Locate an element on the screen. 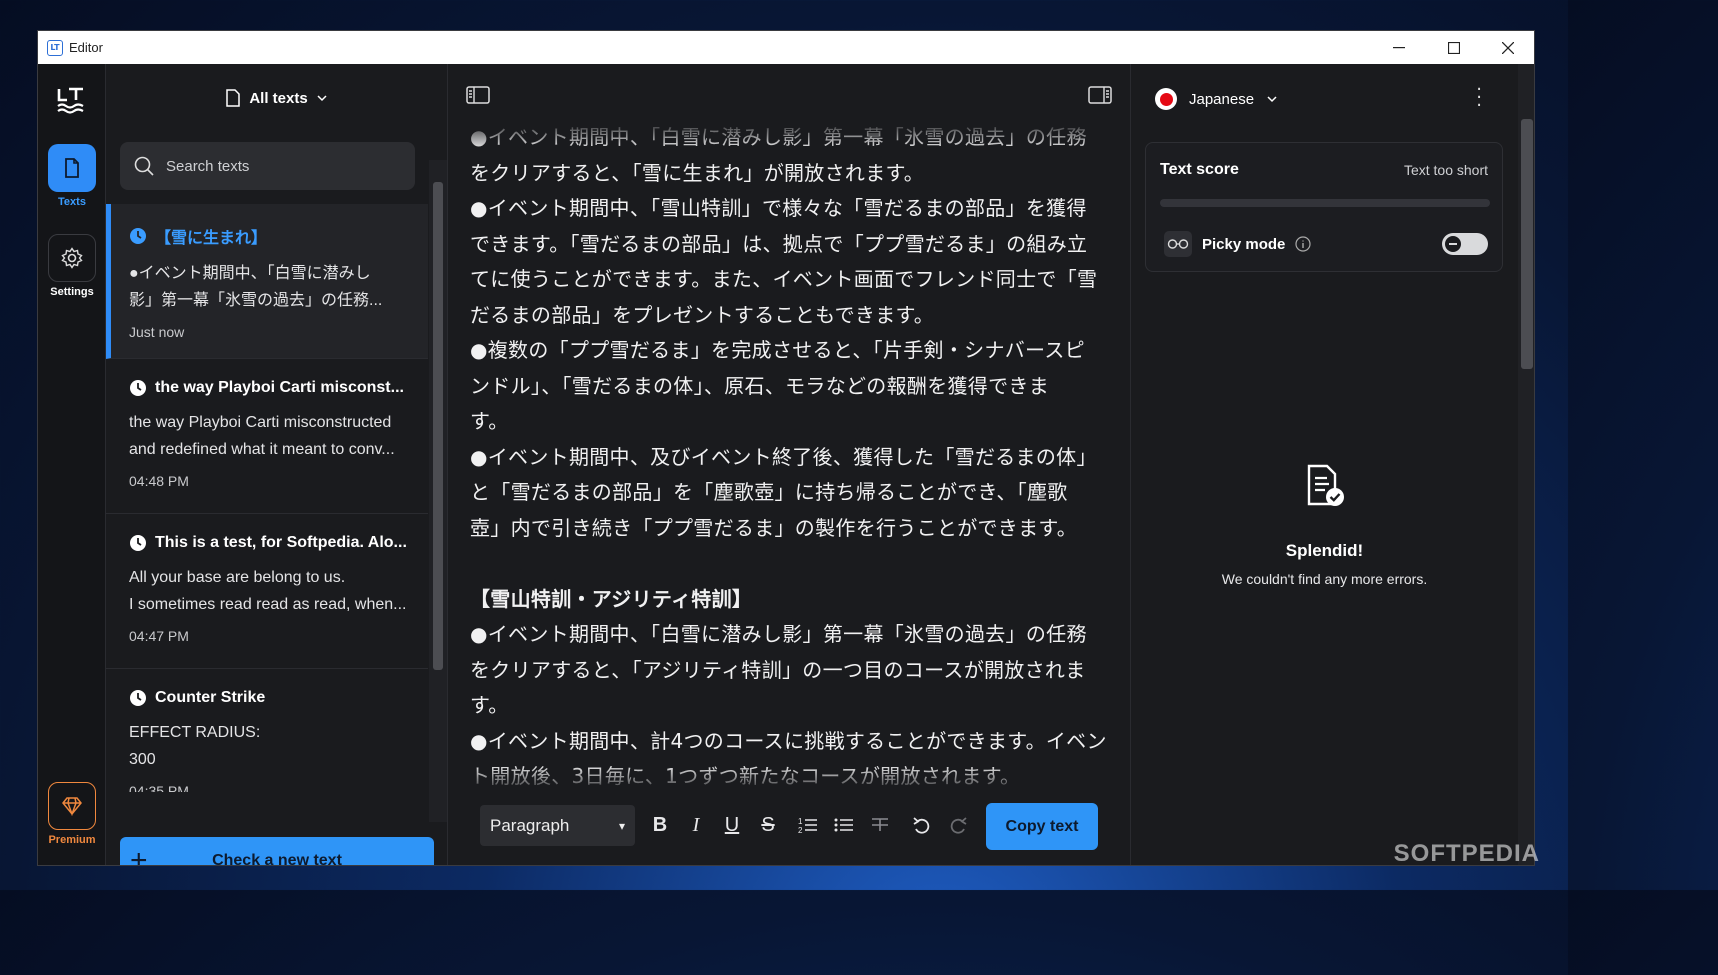  list-scrollbar is located at coordinates (438, 491).